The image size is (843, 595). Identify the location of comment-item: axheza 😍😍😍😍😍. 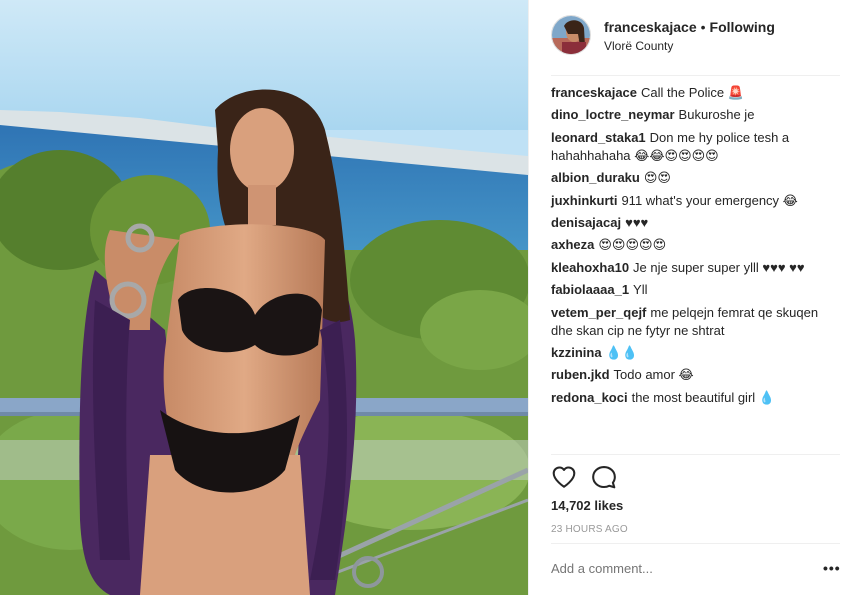
(686, 245).